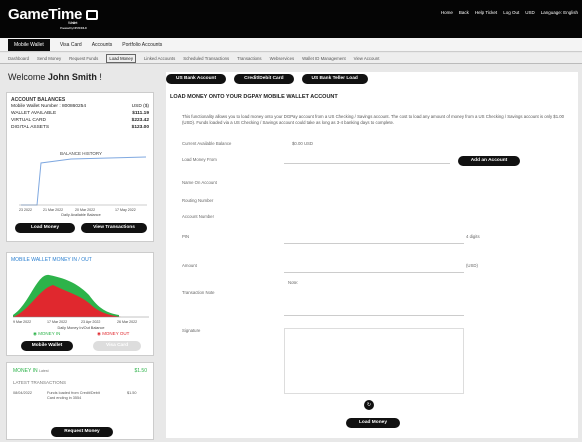  What do you see at coordinates (73, 28) in the screenshot?
I see `powered-by: Powered by DPWORLD` at bounding box center [73, 28].